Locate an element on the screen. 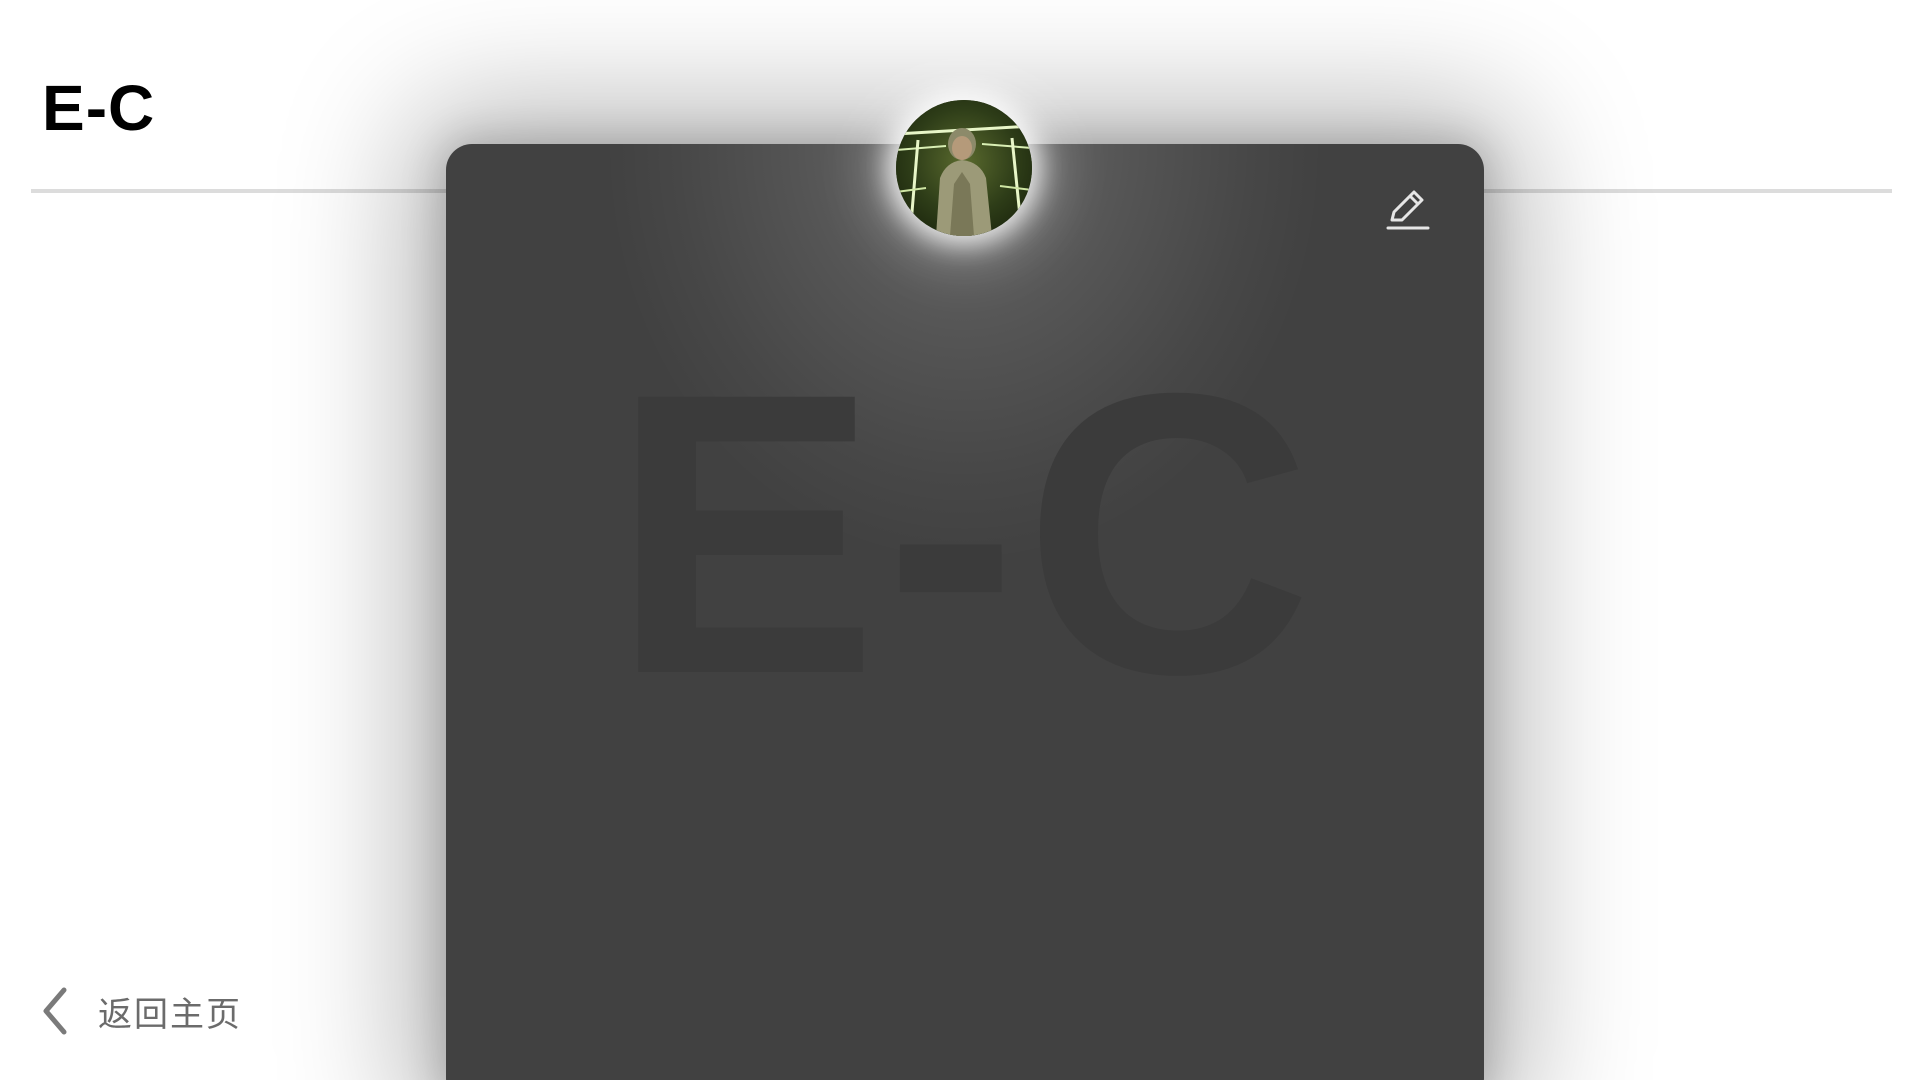 This screenshot has width=1920, height=1080. avatar-photo is located at coordinates (964, 168).